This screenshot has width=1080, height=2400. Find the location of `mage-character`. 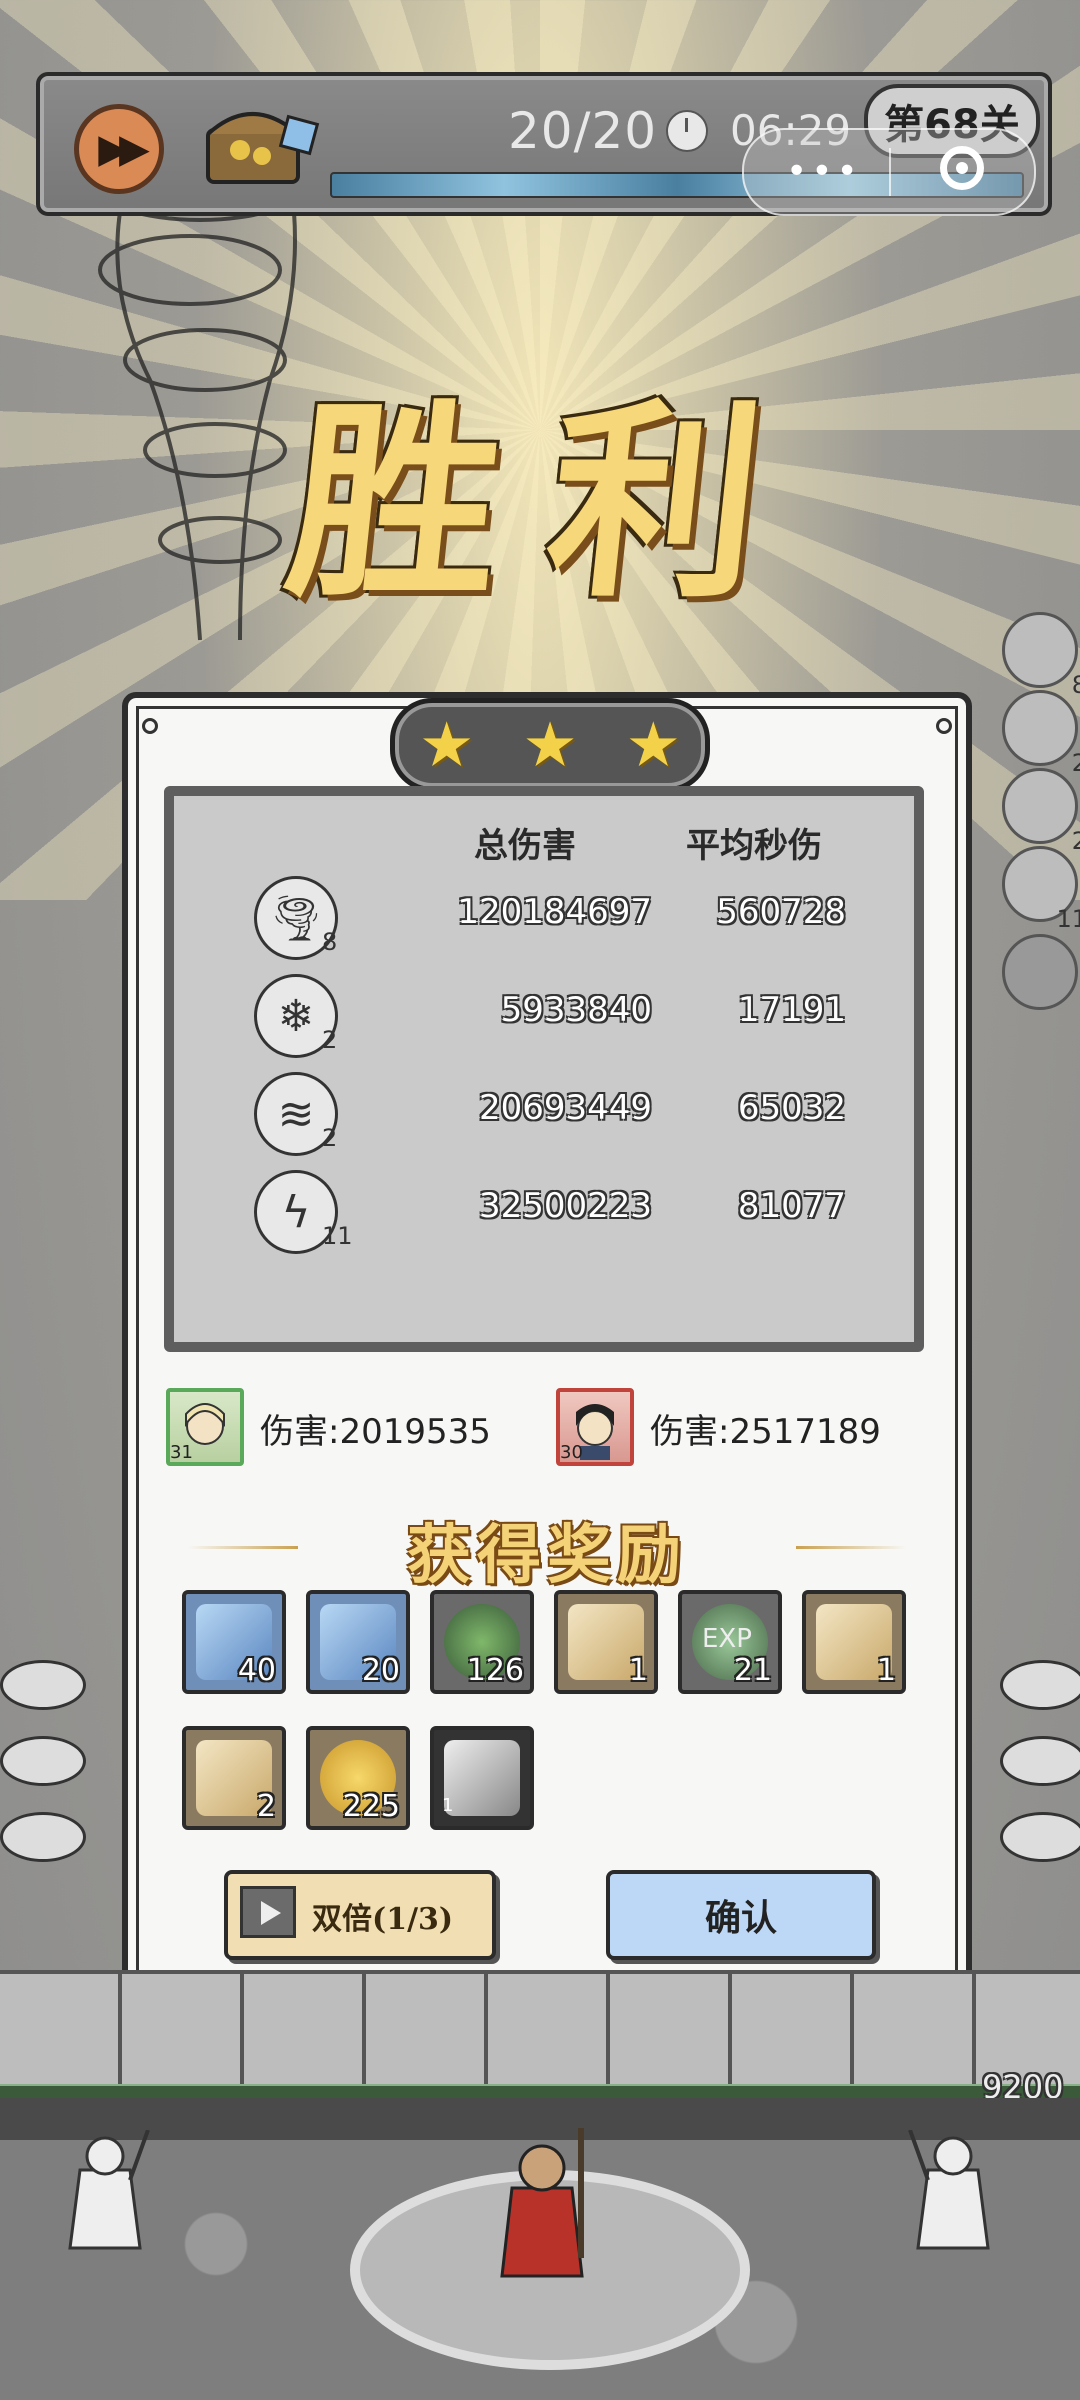

mage-character is located at coordinates (542, 2203).